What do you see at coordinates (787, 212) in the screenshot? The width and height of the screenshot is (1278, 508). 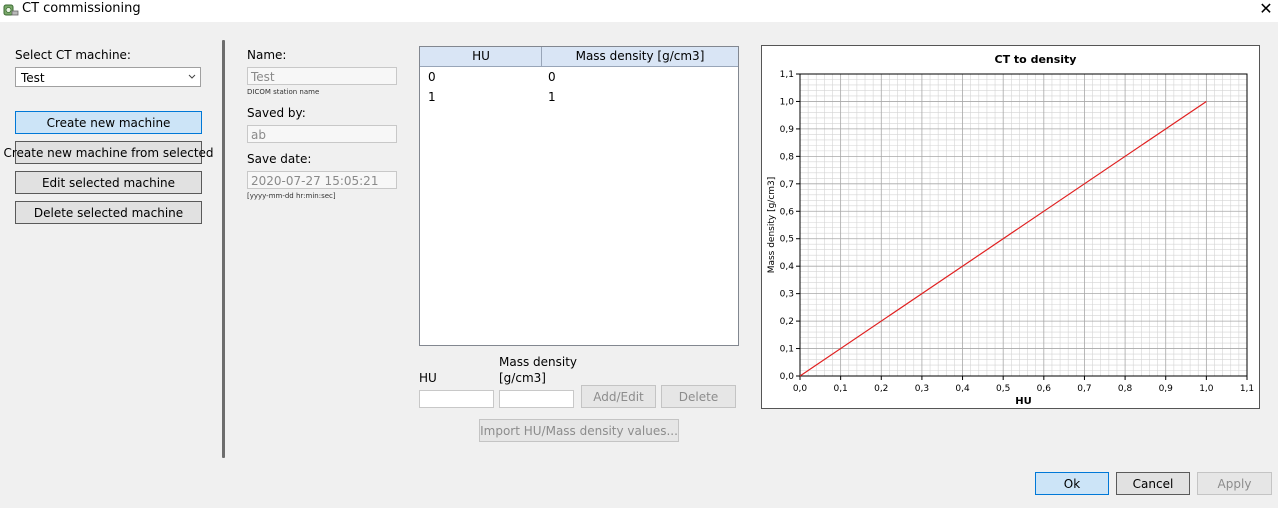 I see `y-tick-label: 0,6` at bounding box center [787, 212].